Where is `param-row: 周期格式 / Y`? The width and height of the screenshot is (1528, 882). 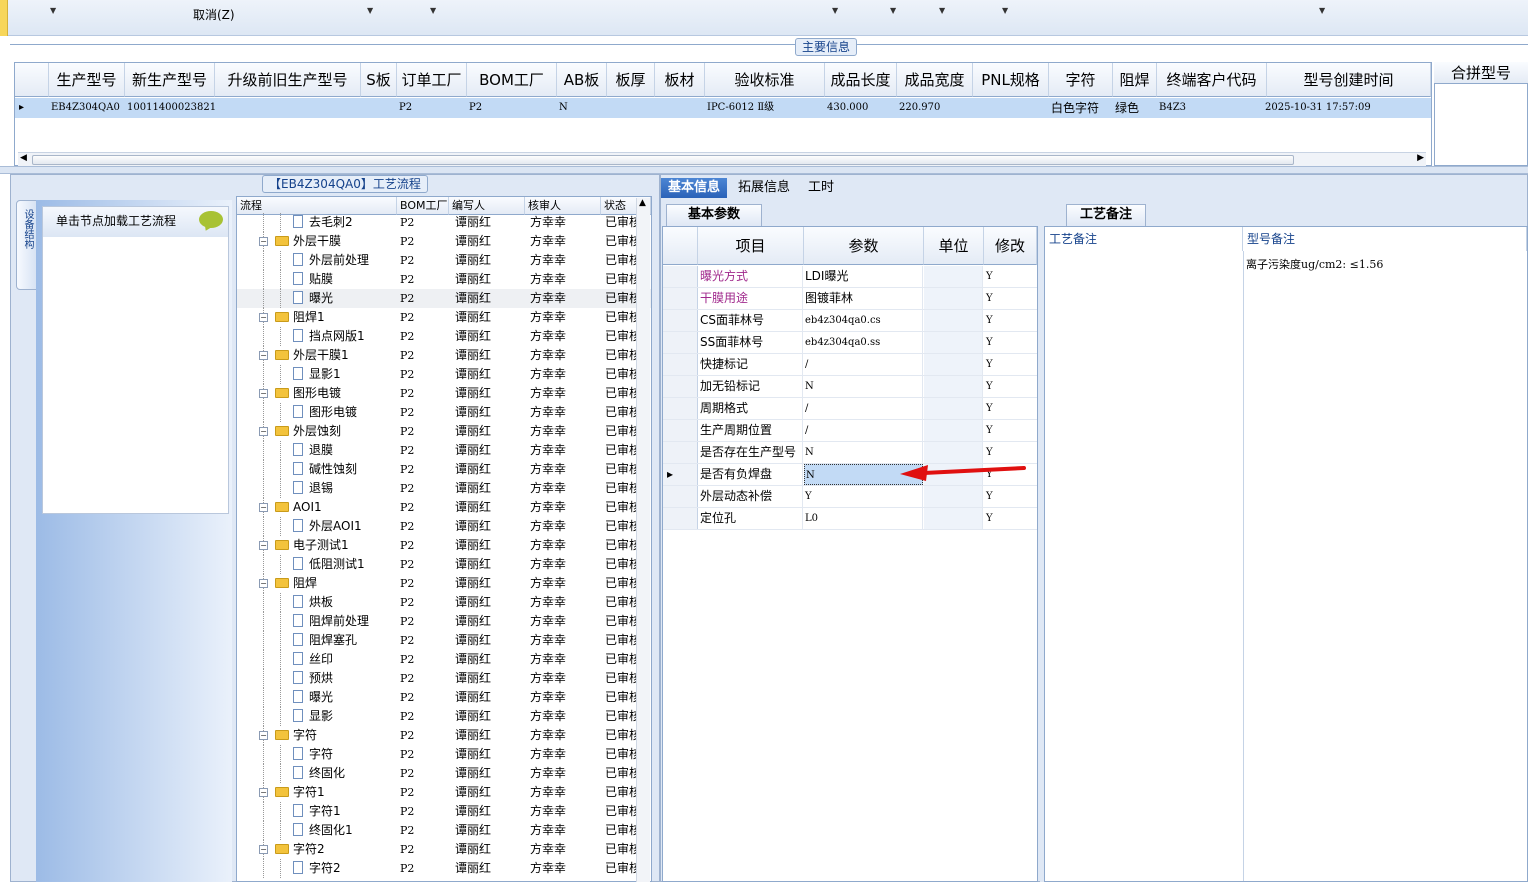 param-row: 周期格式 / Y is located at coordinates (850, 409).